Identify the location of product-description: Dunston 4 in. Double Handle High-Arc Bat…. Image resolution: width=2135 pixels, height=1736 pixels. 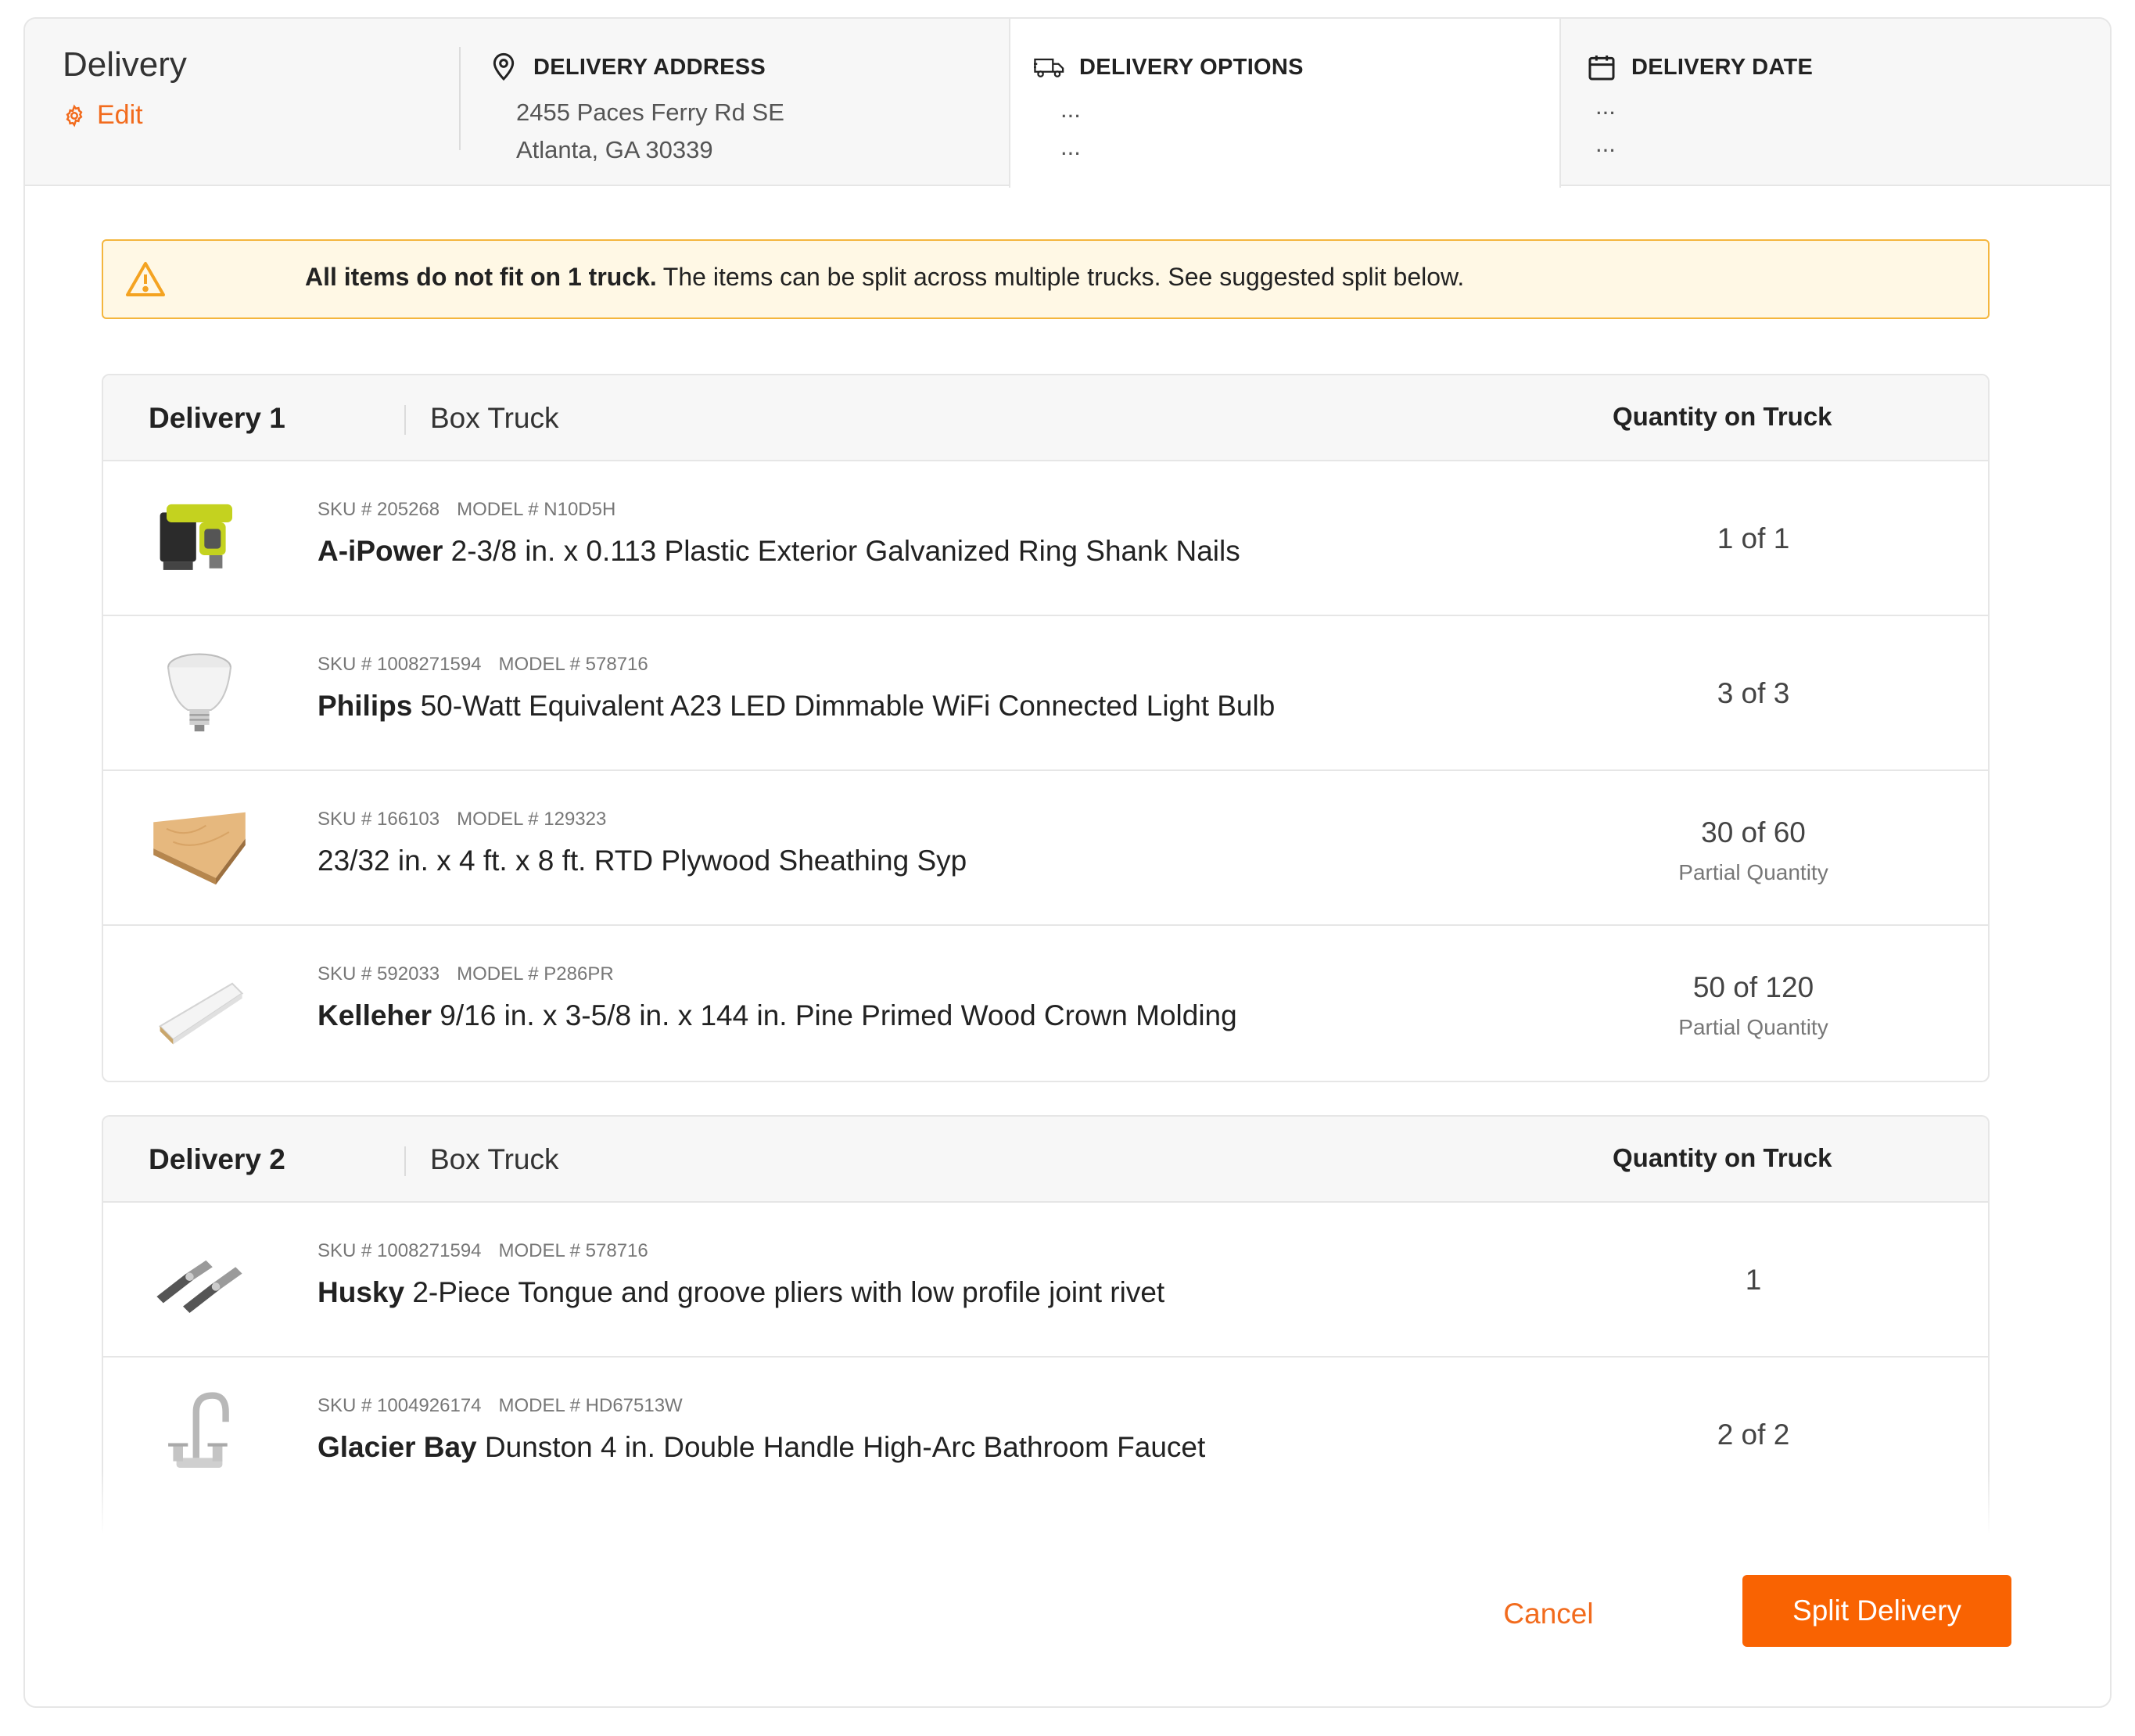
(845, 1447).